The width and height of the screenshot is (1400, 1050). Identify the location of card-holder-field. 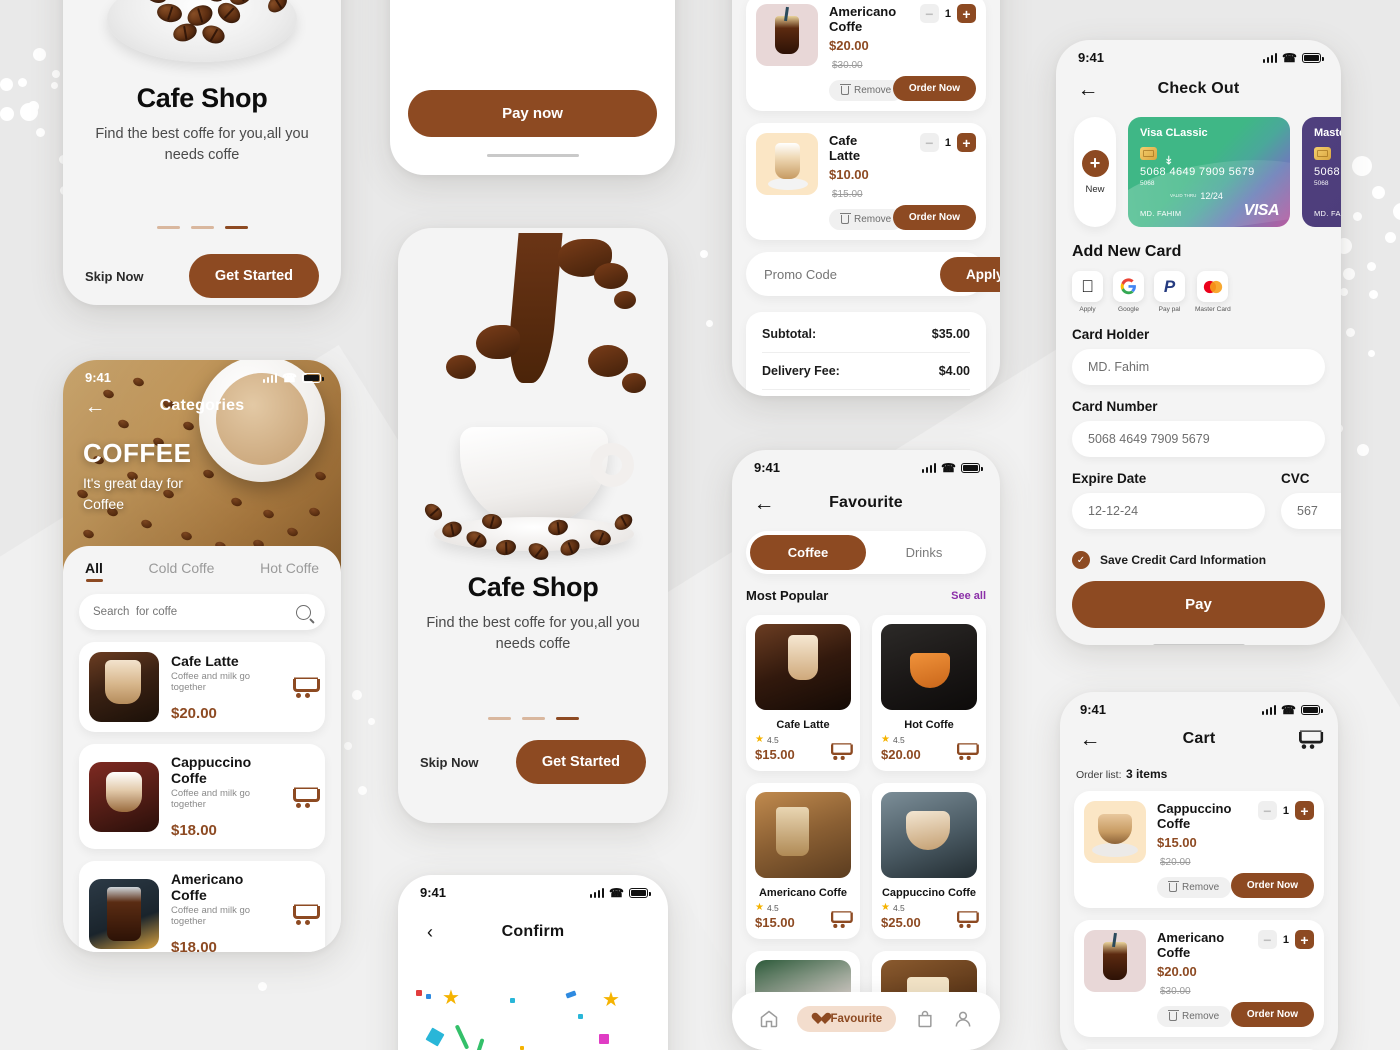
(1198, 367).